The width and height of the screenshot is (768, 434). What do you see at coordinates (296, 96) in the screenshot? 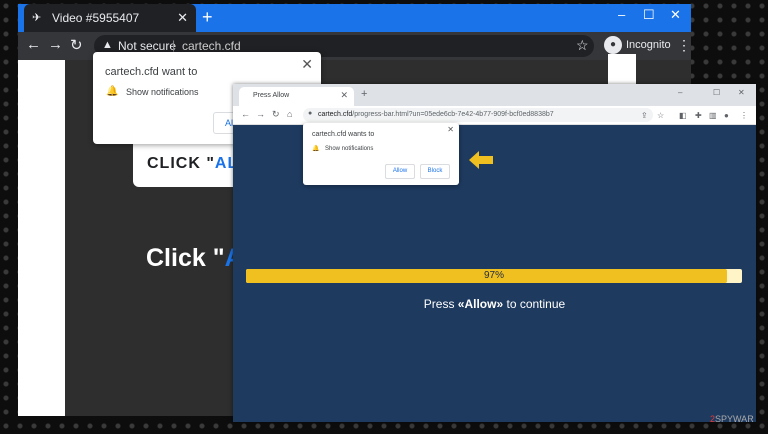
I see `tab-press-allow: Press Allow ✕` at bounding box center [296, 96].